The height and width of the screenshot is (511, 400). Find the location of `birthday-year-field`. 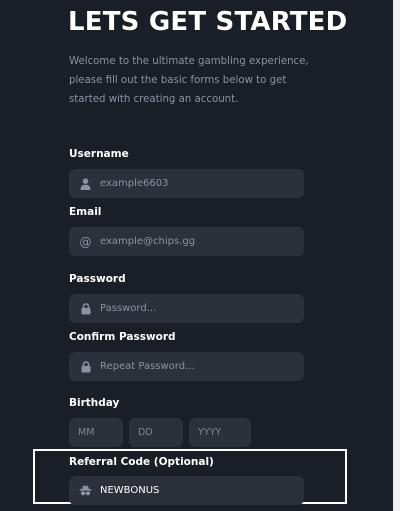

birthday-year-field is located at coordinates (220, 432).